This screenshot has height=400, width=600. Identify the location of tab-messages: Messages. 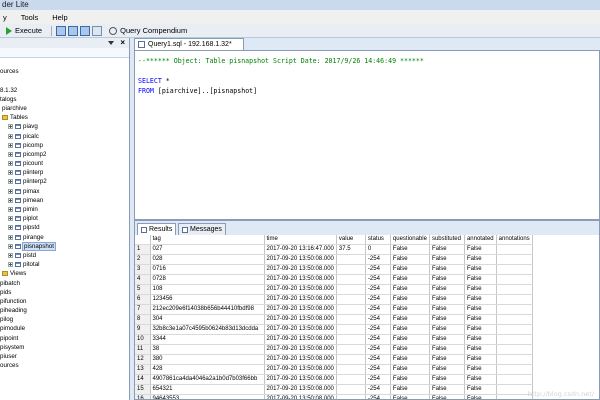
(202, 229).